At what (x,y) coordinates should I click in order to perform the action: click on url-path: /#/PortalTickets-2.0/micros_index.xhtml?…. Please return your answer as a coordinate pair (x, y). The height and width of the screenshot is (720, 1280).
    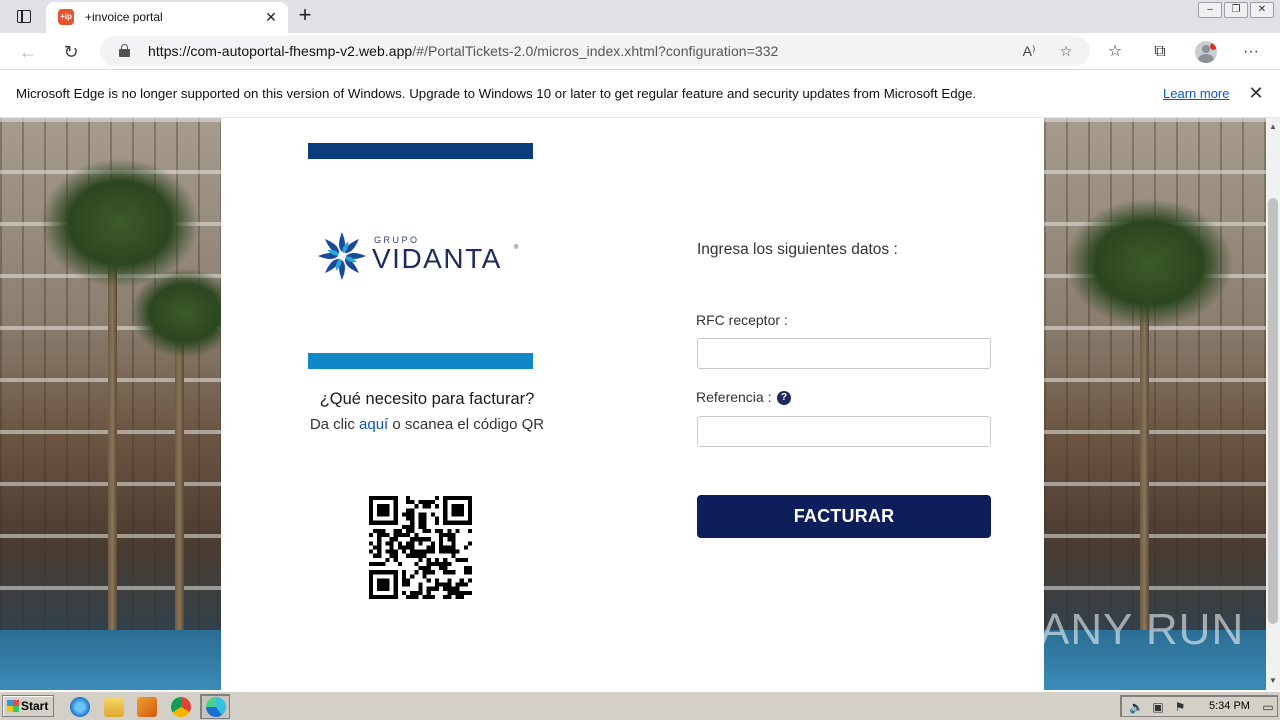
    Looking at the image, I should click on (595, 51).